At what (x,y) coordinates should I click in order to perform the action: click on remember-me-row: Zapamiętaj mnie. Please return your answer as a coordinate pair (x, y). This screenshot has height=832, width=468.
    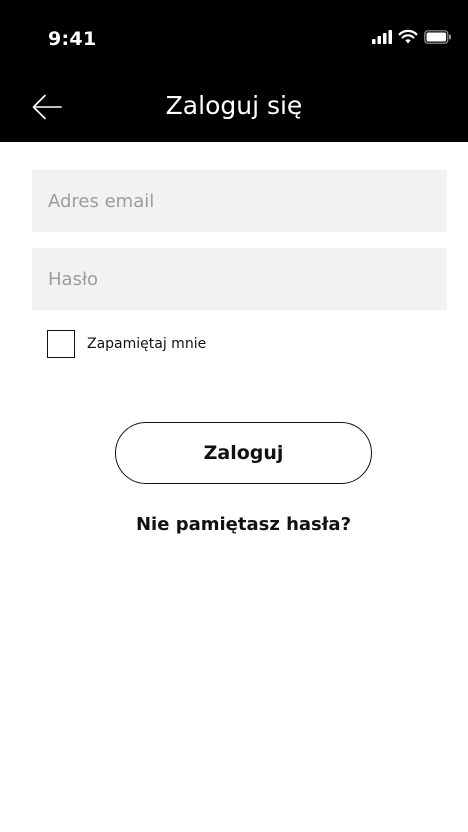
    Looking at the image, I should click on (126, 344).